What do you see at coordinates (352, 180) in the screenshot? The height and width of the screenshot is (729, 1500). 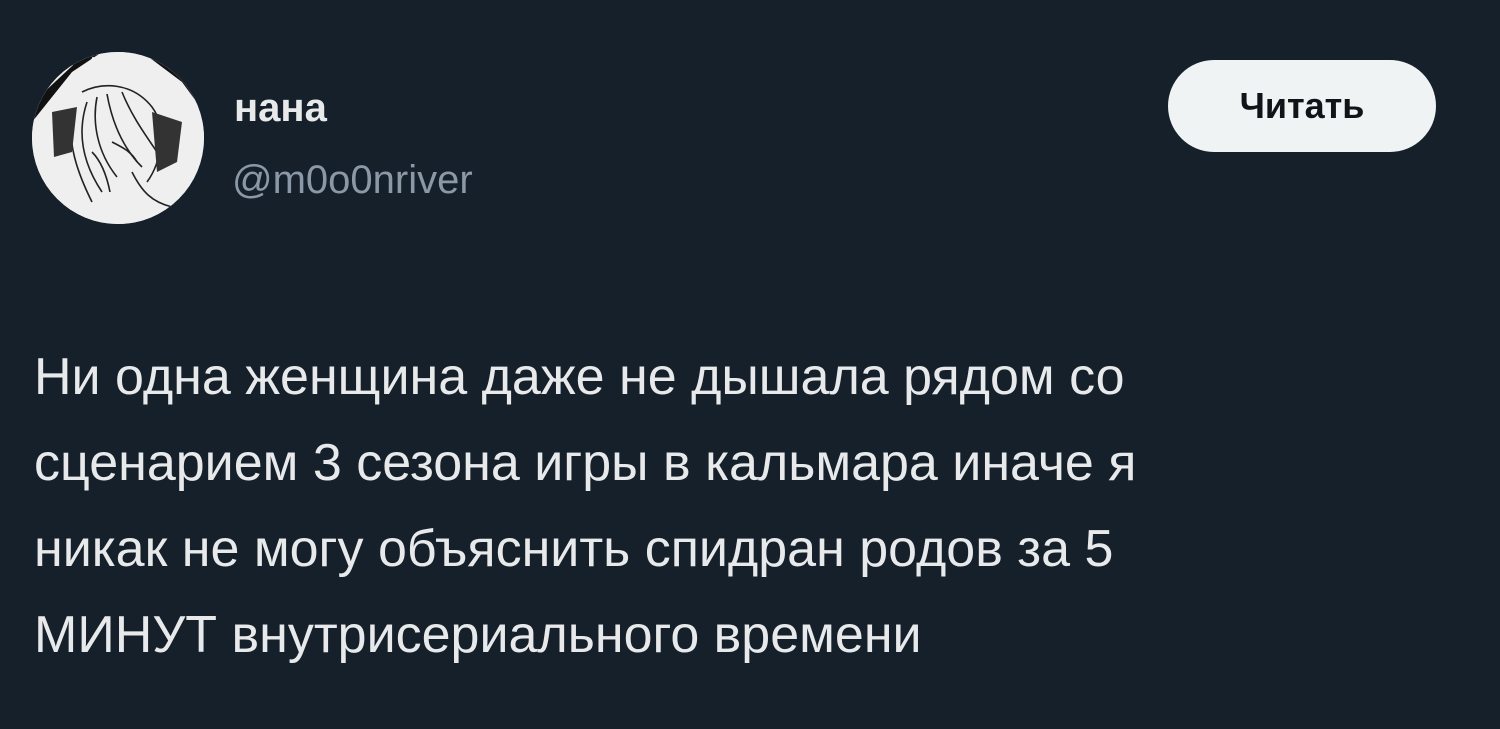 I see `user-handle: @m0o0nriver` at bounding box center [352, 180].